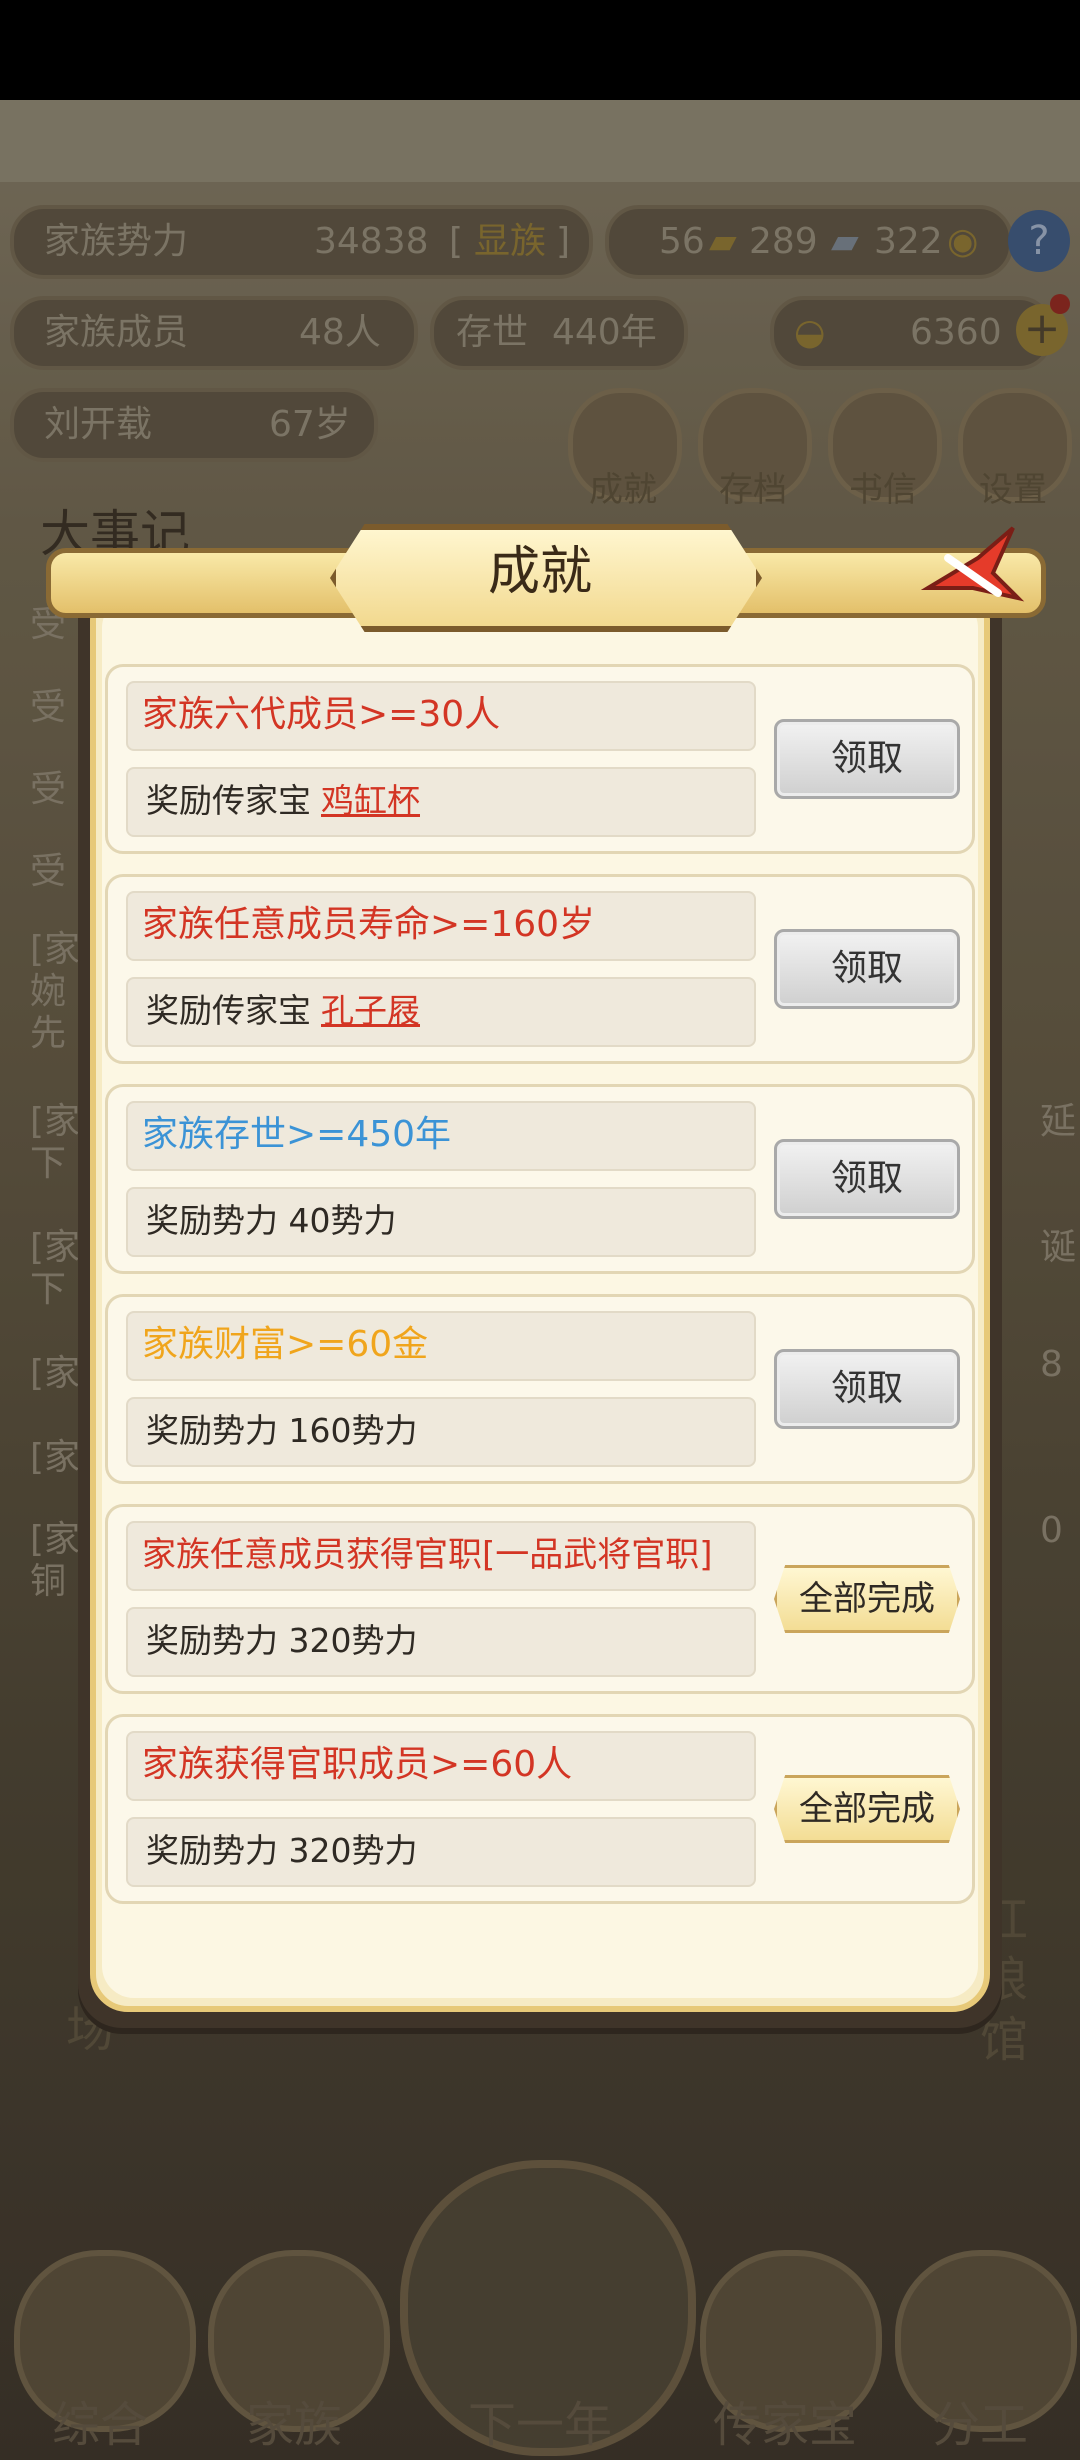 The height and width of the screenshot is (2460, 1080). Describe the element at coordinates (540, 50) in the screenshot. I see `status-bar` at that location.